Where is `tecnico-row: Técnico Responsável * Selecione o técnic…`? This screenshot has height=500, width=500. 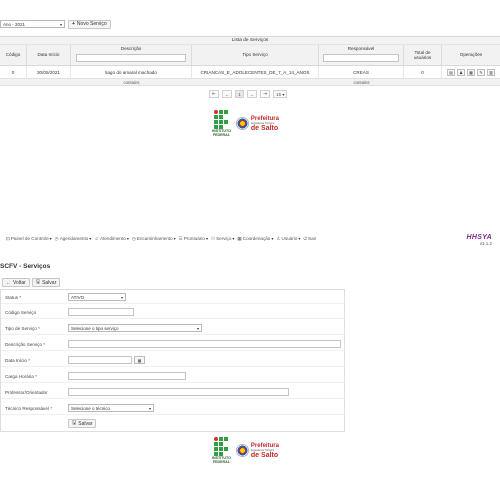 tecnico-row: Técnico Responsável * Selecione o técnic… is located at coordinates (173, 408).